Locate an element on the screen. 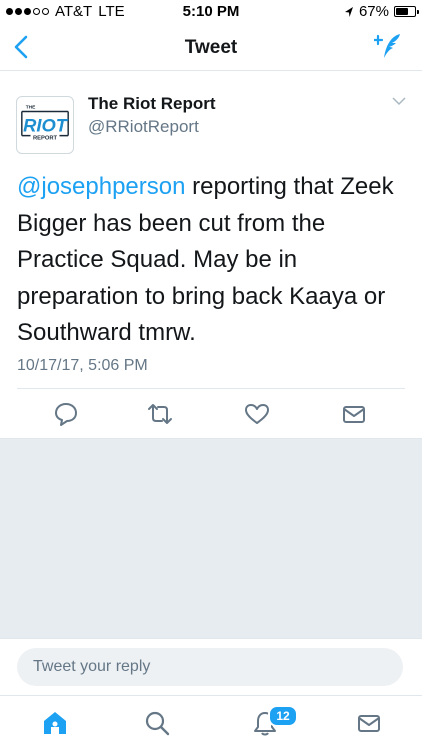  battery-icon is located at coordinates (406, 11).